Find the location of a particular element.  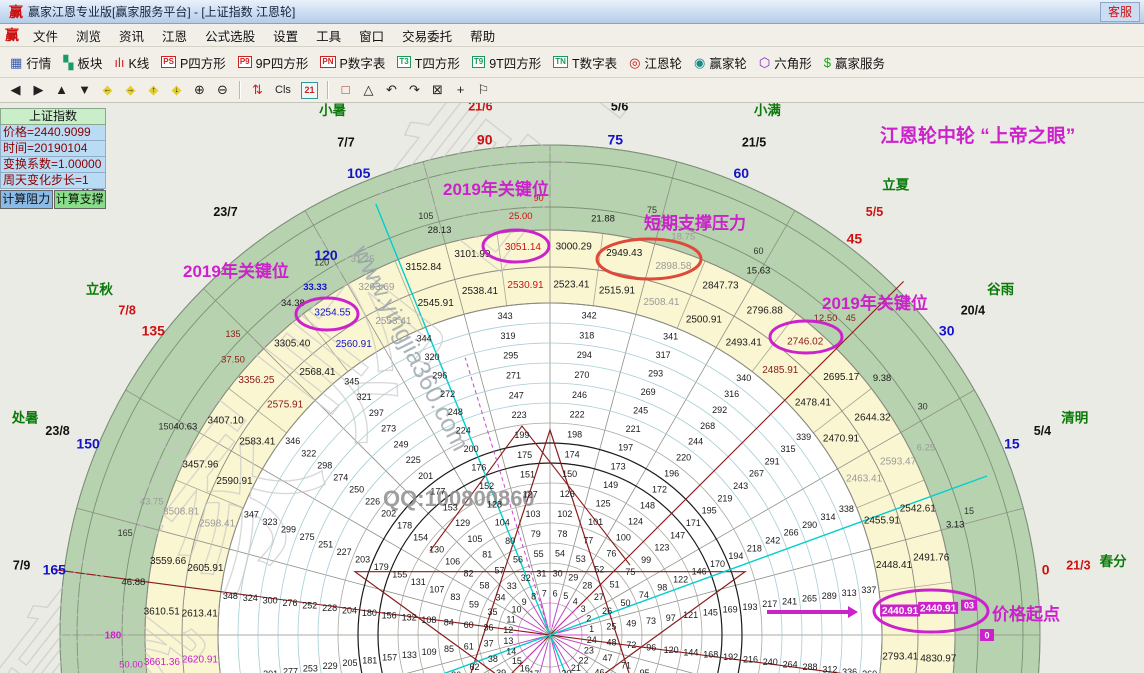

annotation-eye-of-god: 江恩轮中轮 “上帝之眼” is located at coordinates (977, 135).